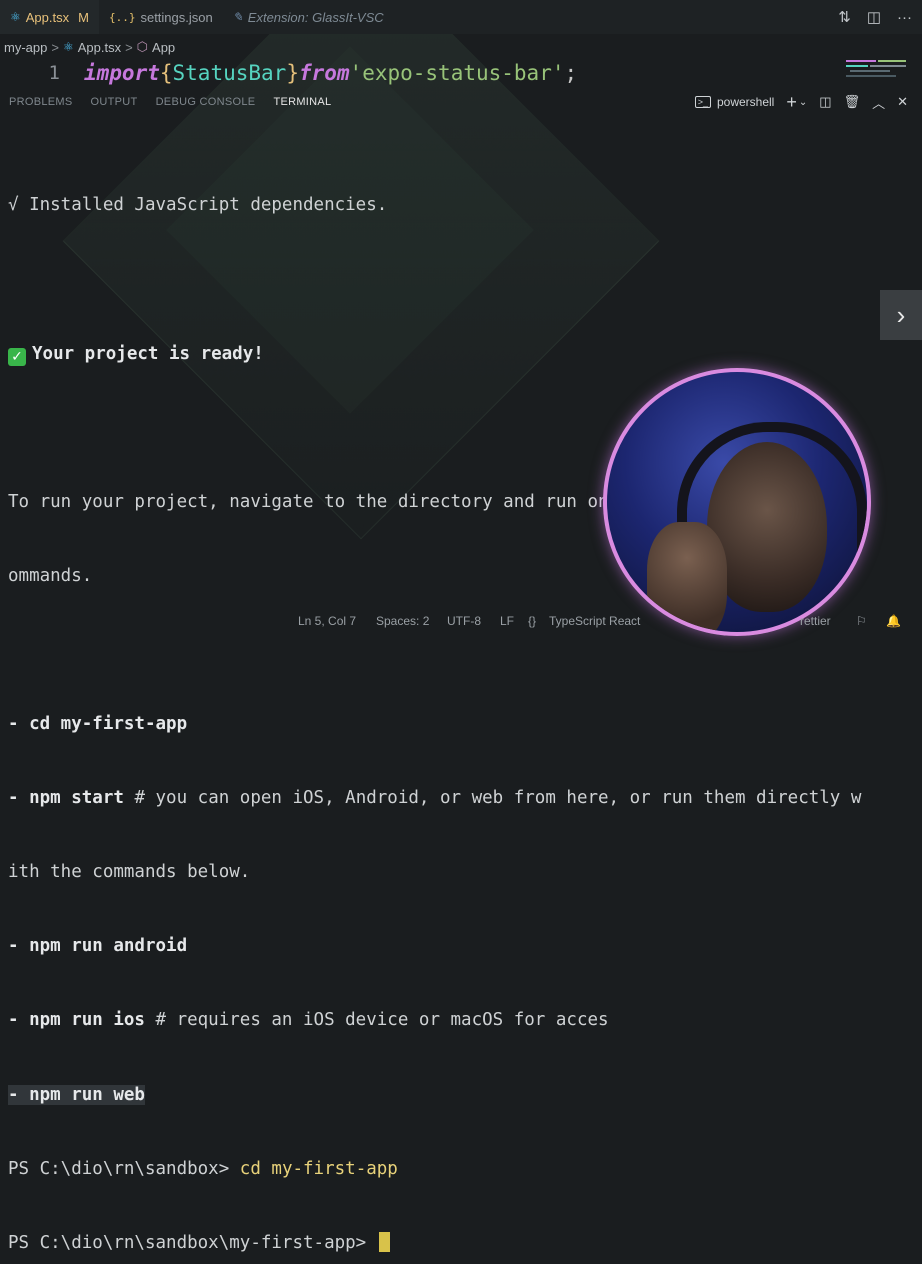 The image size is (922, 1264). What do you see at coordinates (901, 315) in the screenshot?
I see `chevron-right-icon: ›` at bounding box center [901, 315].